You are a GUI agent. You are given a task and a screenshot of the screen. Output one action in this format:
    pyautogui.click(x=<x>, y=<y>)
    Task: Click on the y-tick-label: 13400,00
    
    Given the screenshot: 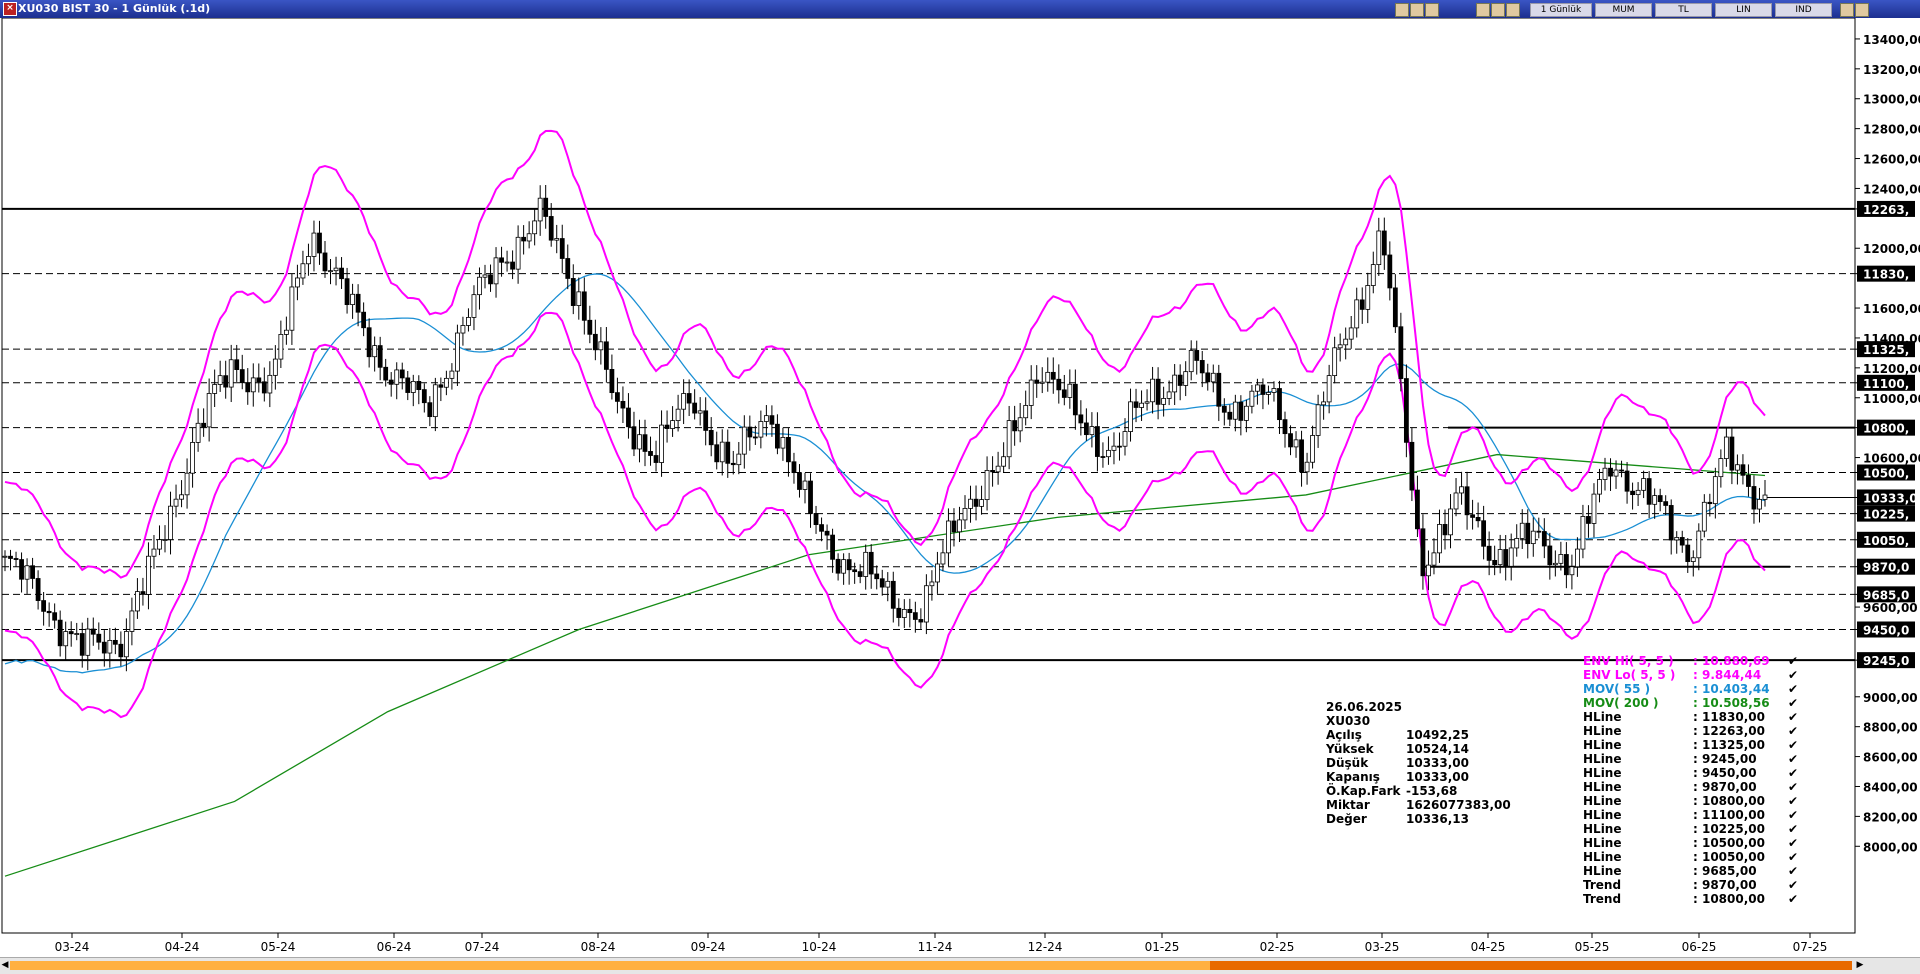 What is the action you would take?
    pyautogui.click(x=1891, y=40)
    